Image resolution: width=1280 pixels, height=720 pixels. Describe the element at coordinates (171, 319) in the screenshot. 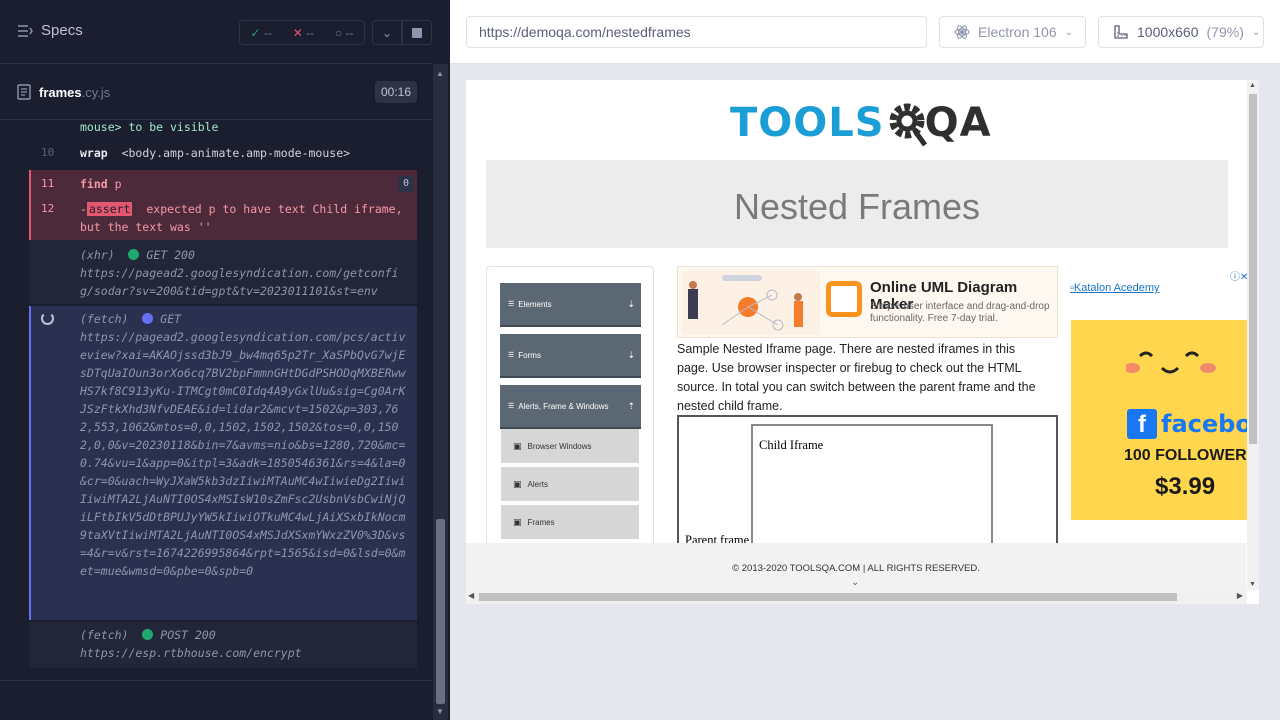

I see `request-status: GET` at that location.